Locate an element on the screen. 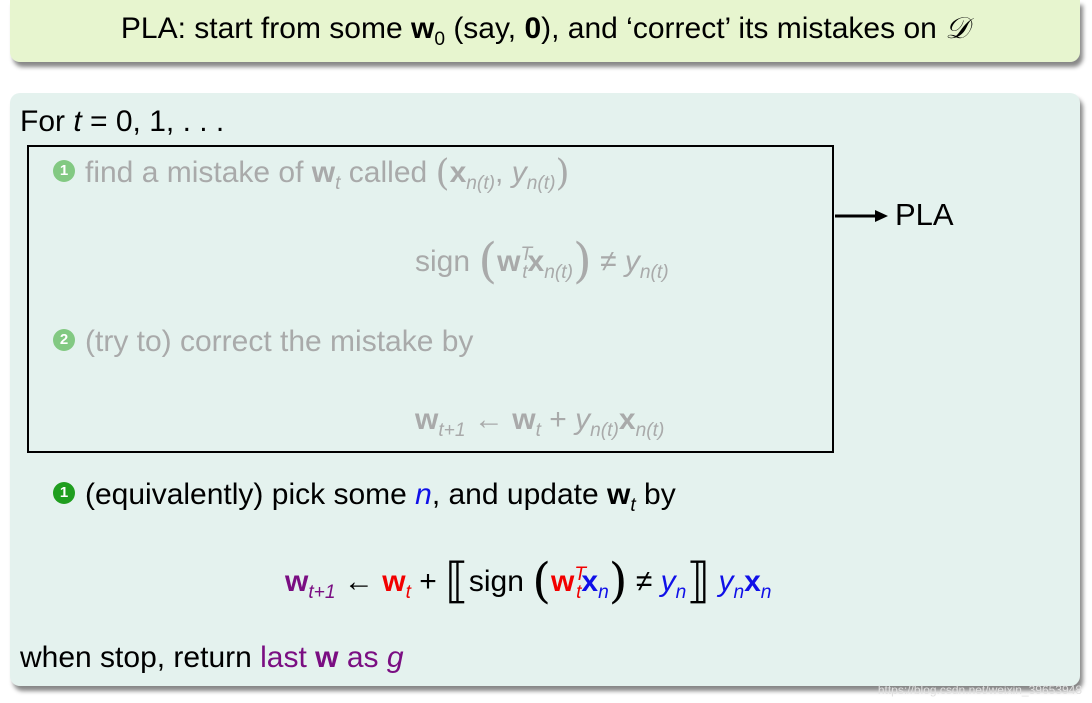 Image resolution: width=1092 pixels, height=703 pixels. final-lbracket: ⟦ is located at coordinates (457, 581).